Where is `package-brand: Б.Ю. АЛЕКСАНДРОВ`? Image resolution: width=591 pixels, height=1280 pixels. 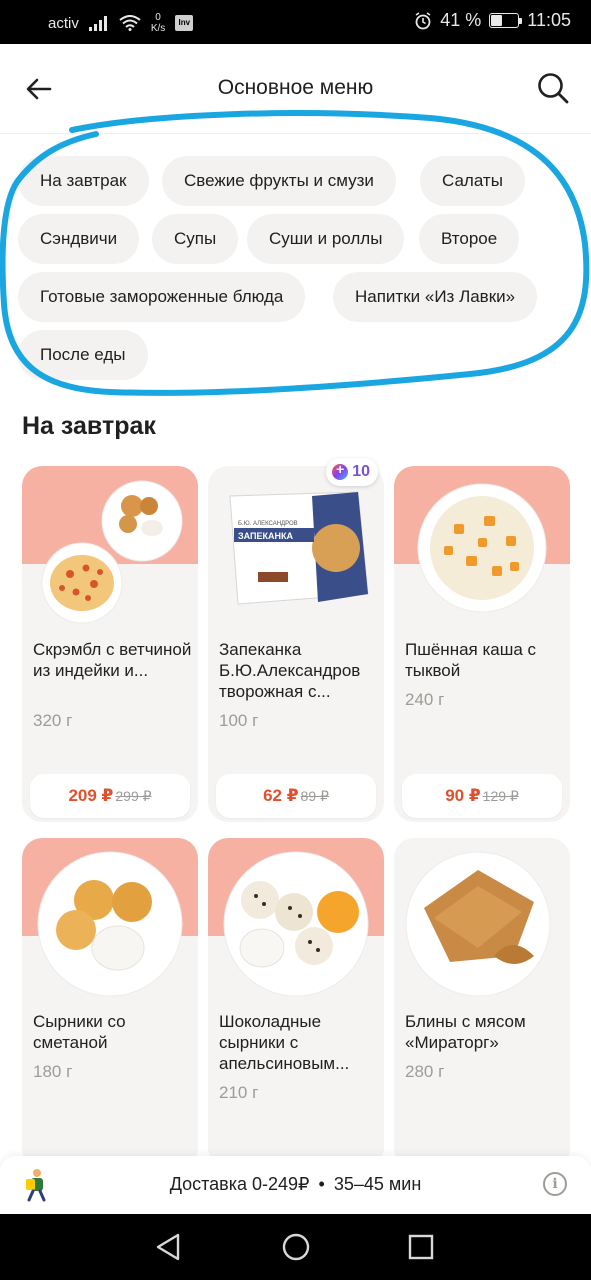 package-brand: Б.Ю. АЛЕКСАНДРОВ is located at coordinates (268, 524).